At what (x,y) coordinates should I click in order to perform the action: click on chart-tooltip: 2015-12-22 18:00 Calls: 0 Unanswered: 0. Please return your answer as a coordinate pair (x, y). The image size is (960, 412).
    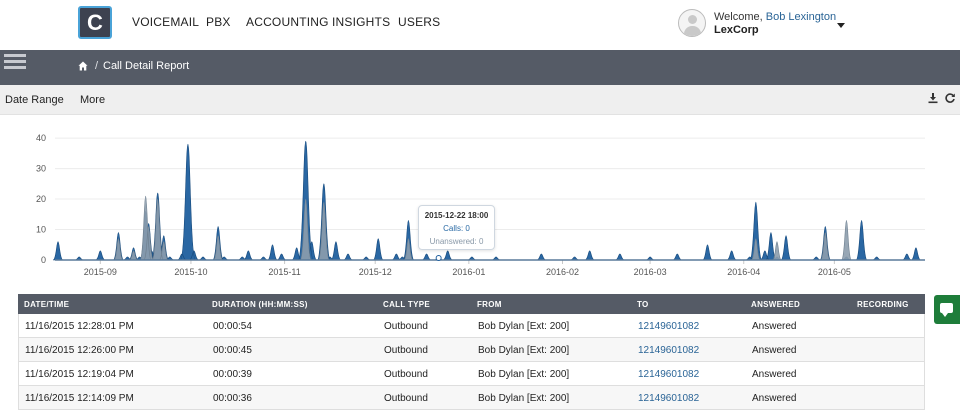
    Looking at the image, I should click on (456, 227).